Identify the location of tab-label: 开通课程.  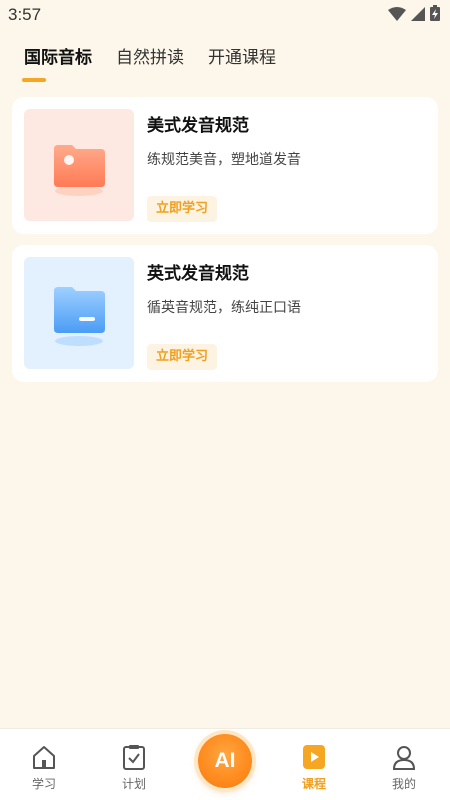
(242, 58).